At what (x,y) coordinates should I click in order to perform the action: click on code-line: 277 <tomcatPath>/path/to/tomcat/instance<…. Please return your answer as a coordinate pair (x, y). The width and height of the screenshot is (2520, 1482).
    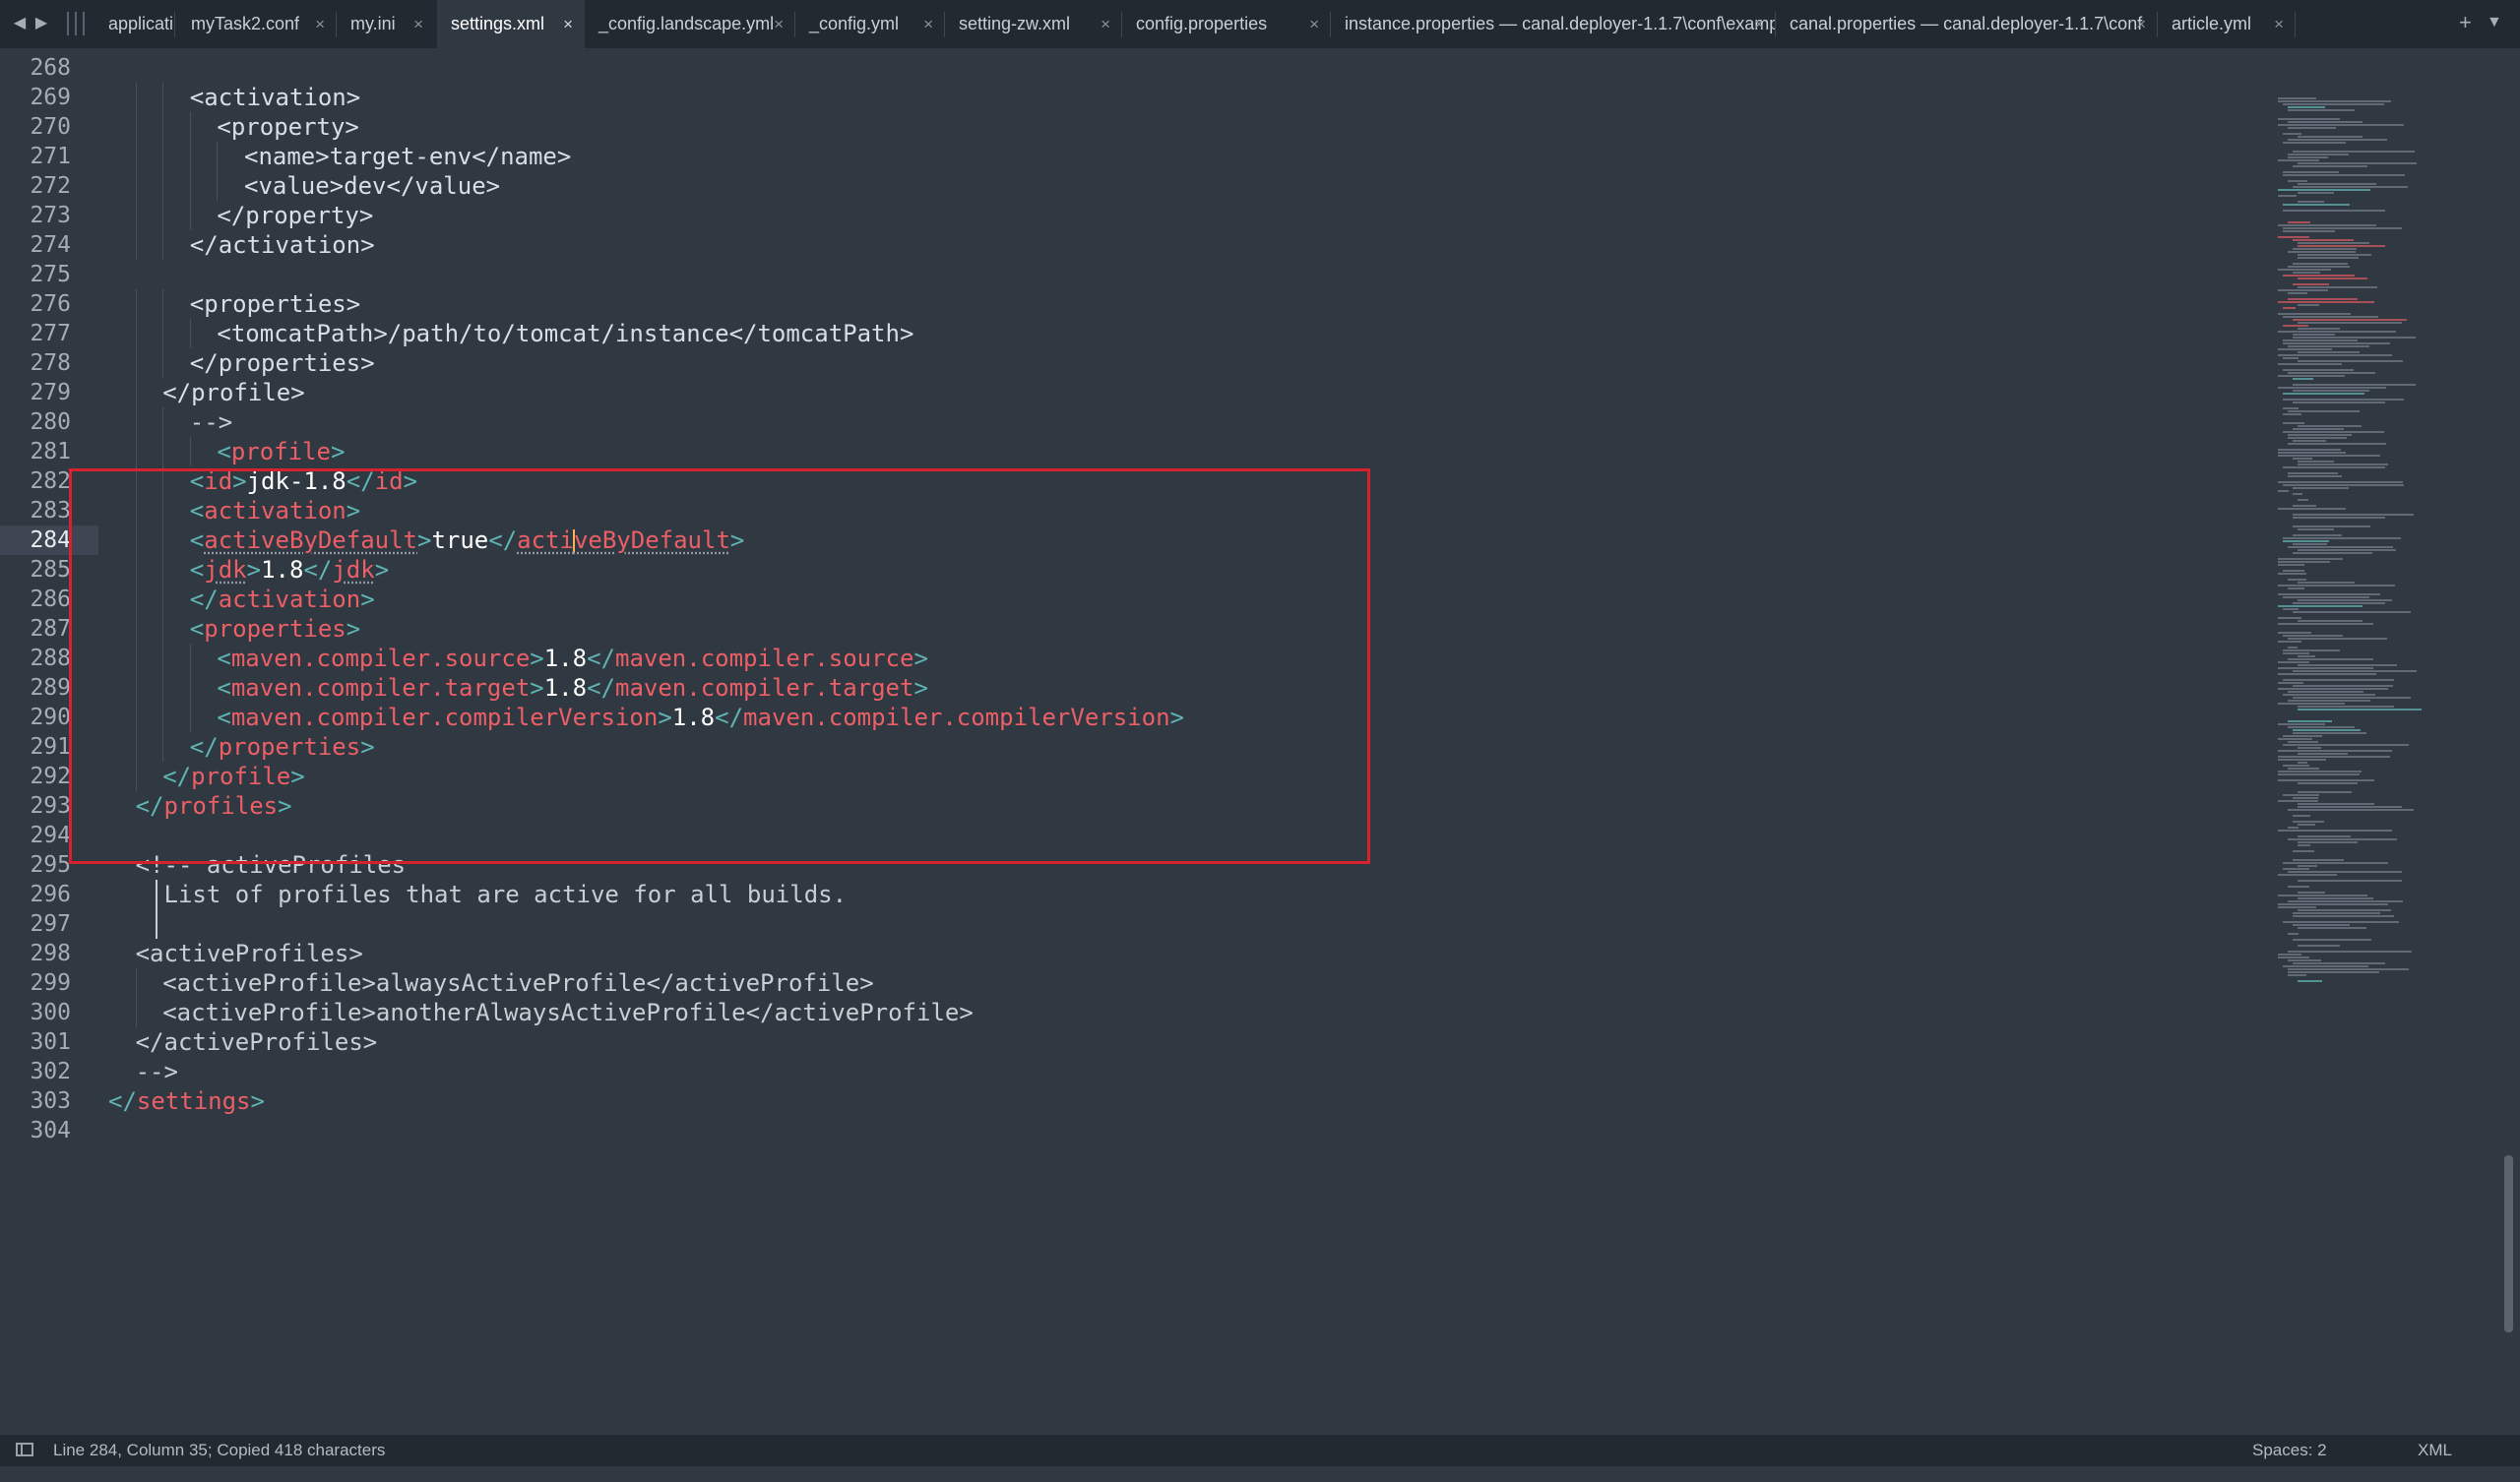
    Looking at the image, I should click on (1245, 333).